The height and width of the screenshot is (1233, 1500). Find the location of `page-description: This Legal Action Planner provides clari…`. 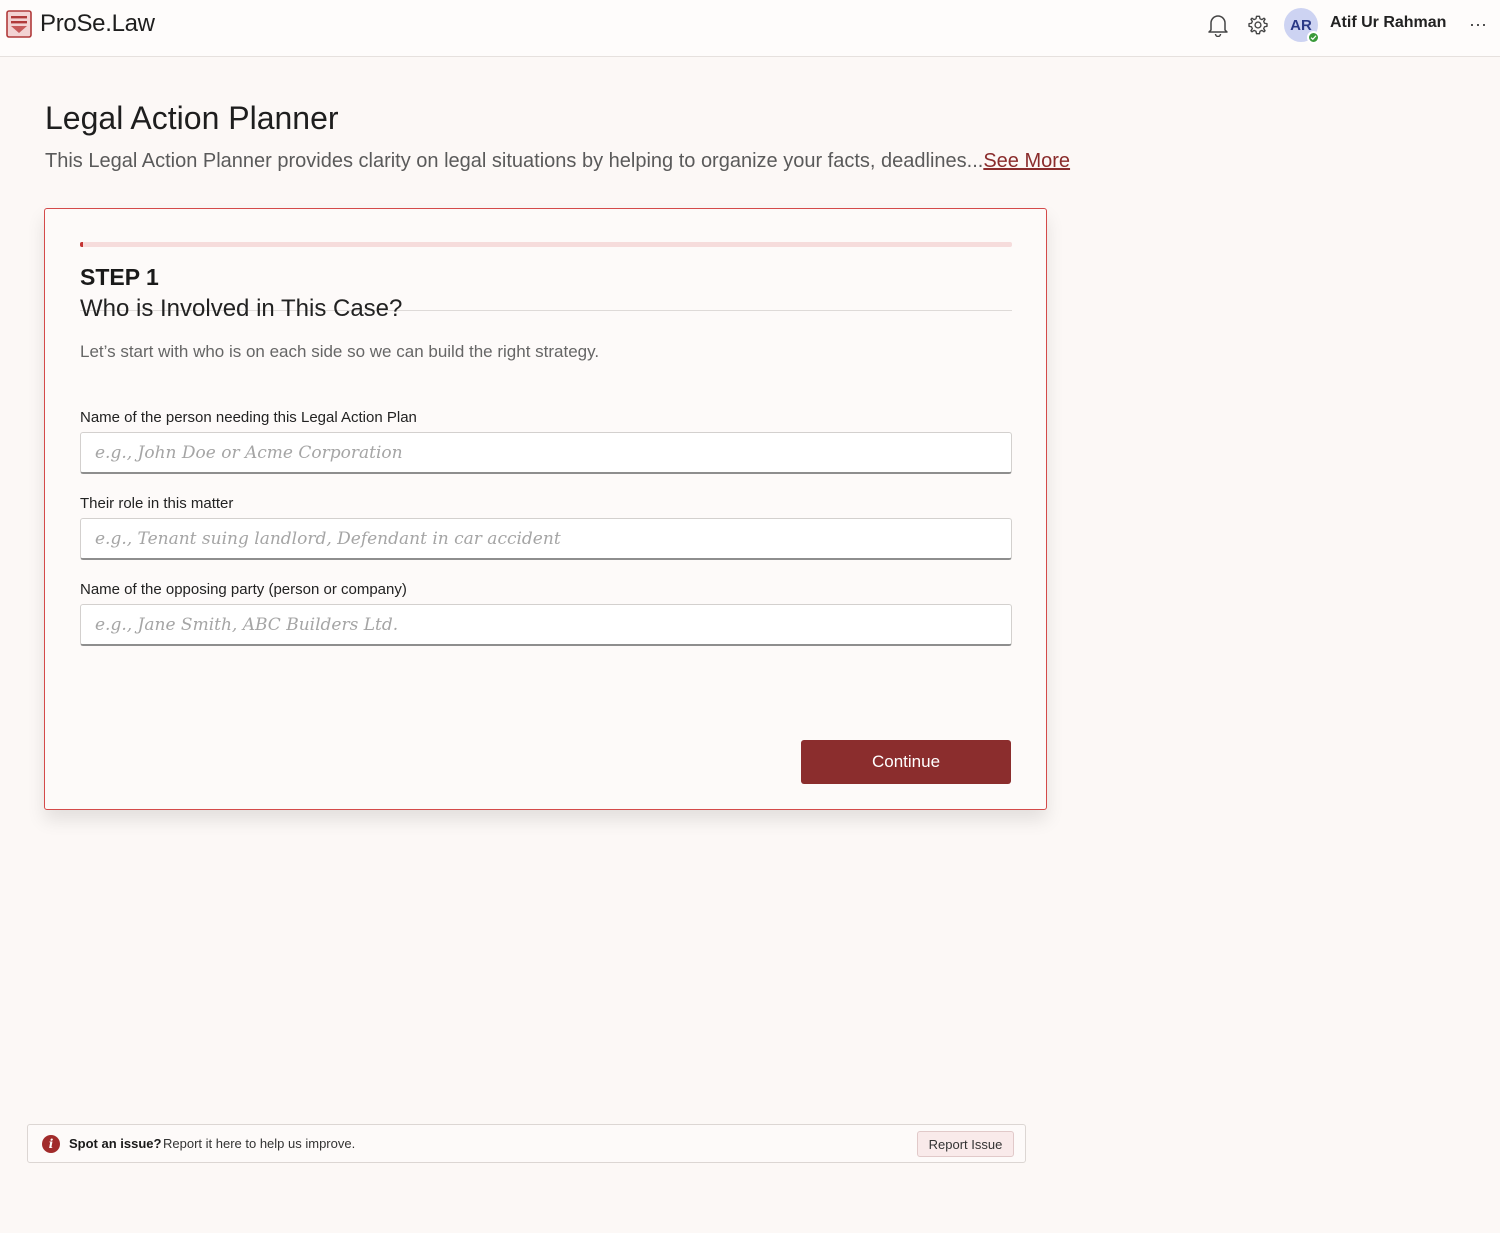

page-description: This Legal Action Planner provides clari… is located at coordinates (557, 161).